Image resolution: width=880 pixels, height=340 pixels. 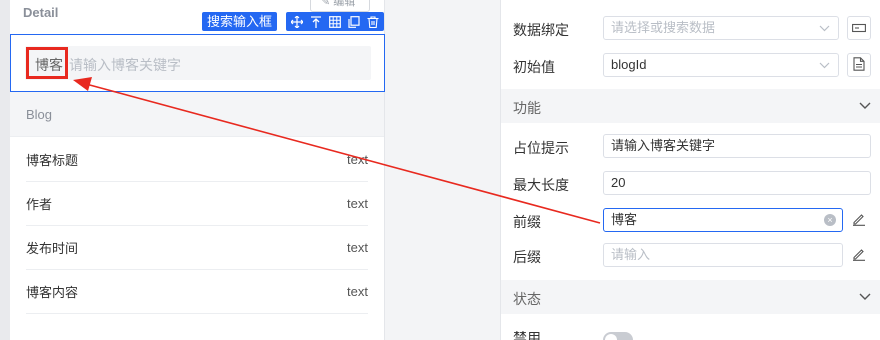 I want to click on delete-icon, so click(x=373, y=22).